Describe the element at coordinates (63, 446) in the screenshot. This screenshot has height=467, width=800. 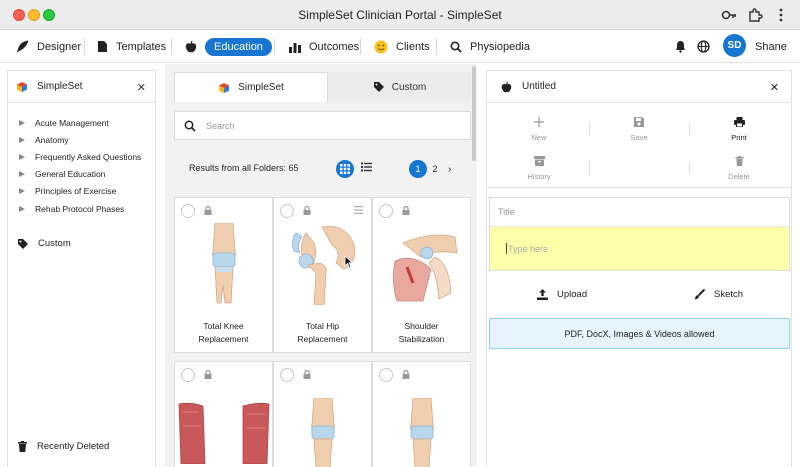
I see `recently-deleted: Recently Deleted` at that location.